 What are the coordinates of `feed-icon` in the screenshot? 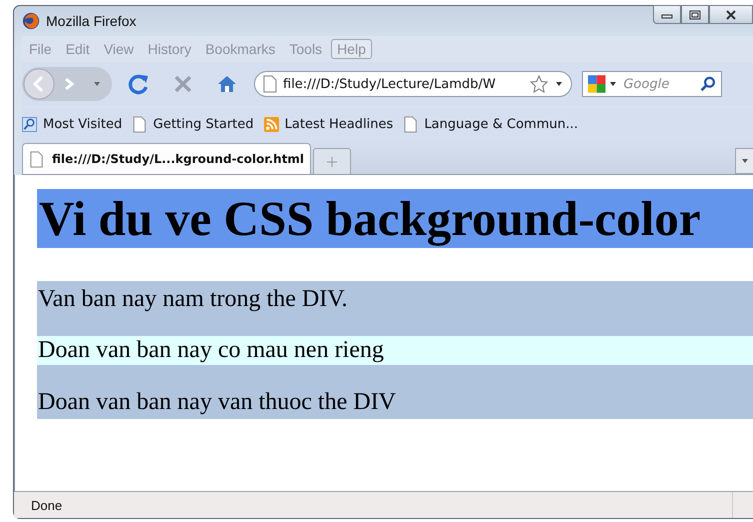 It's located at (271, 124).